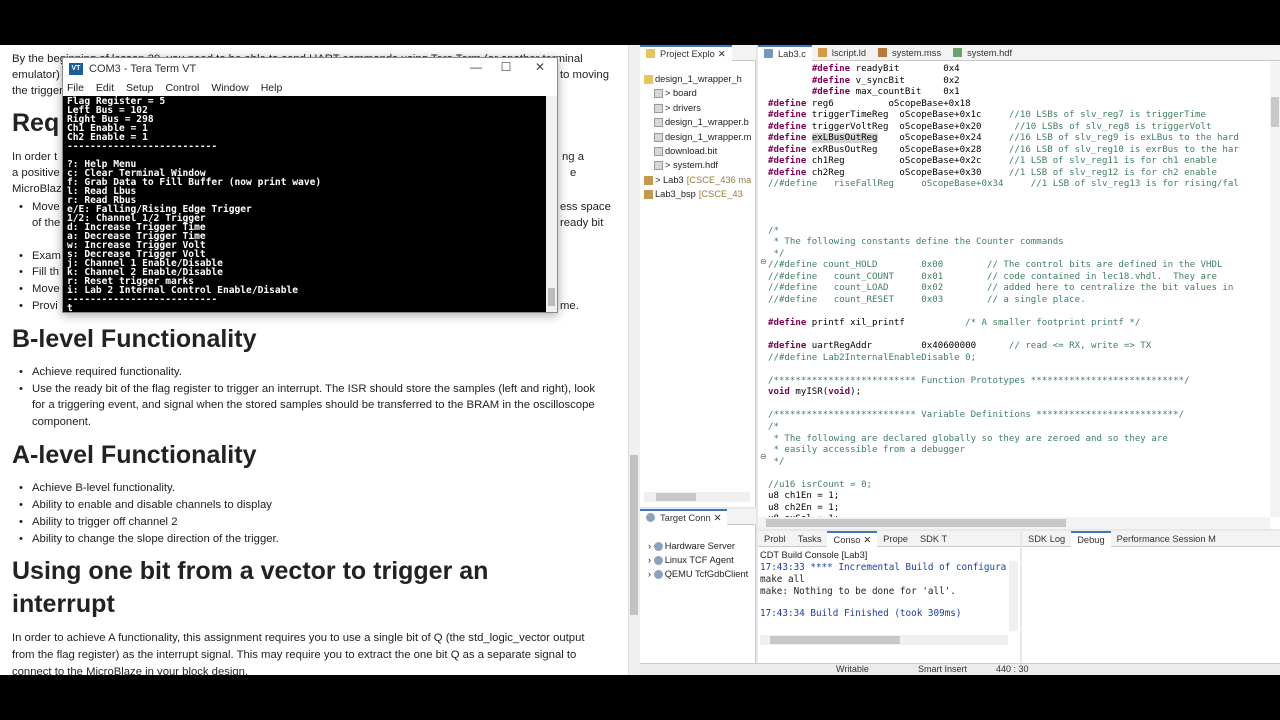 This screenshot has width=1280, height=720. What do you see at coordinates (706, 574) in the screenshot?
I see `tree-label: QEMU TcfGdbClient` at bounding box center [706, 574].